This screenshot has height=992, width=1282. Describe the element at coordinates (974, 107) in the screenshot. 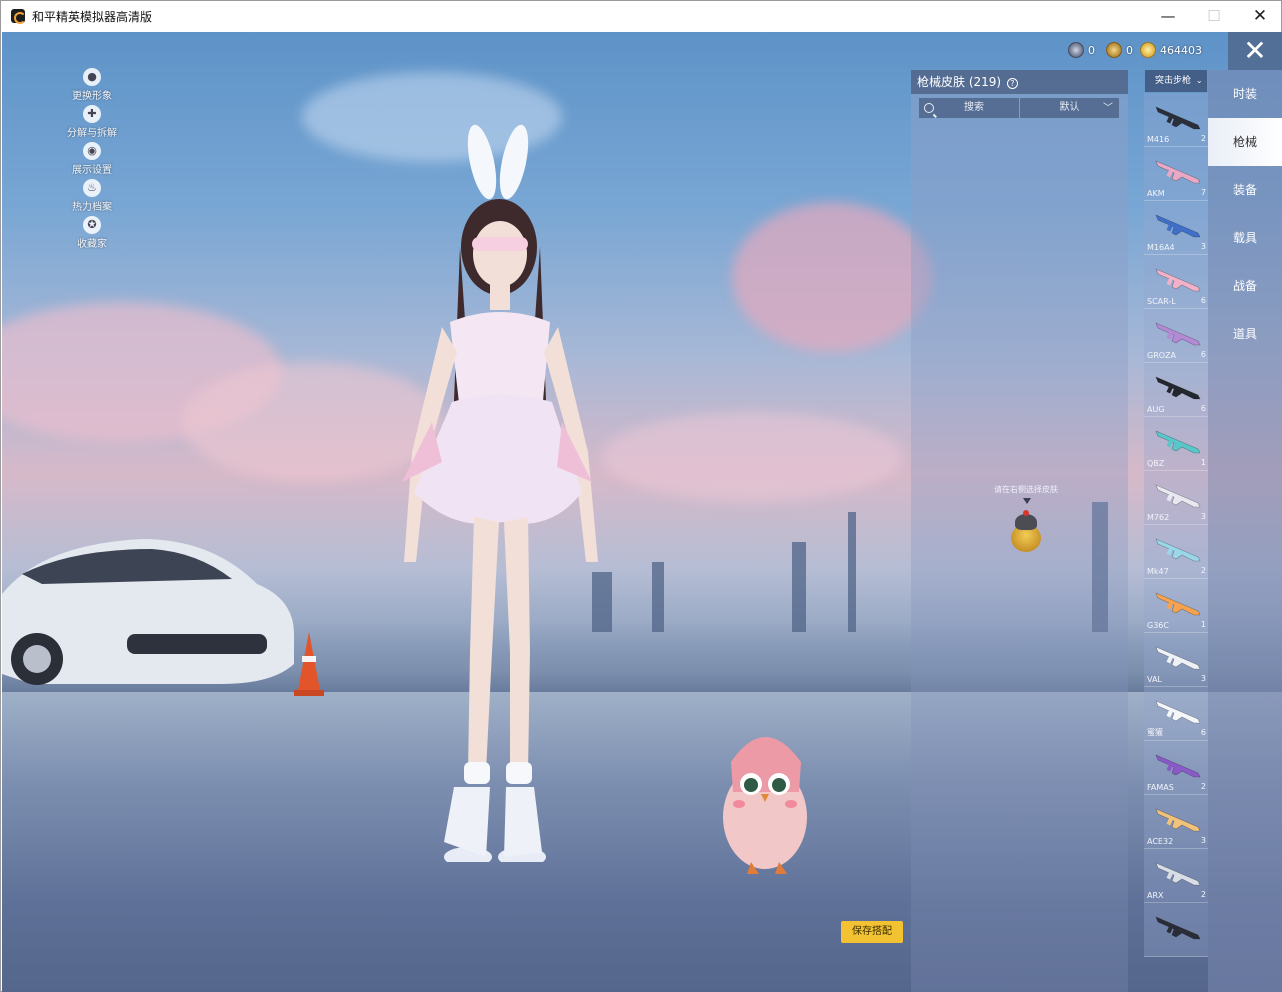

I see `search-placeholder: 搜索` at that location.